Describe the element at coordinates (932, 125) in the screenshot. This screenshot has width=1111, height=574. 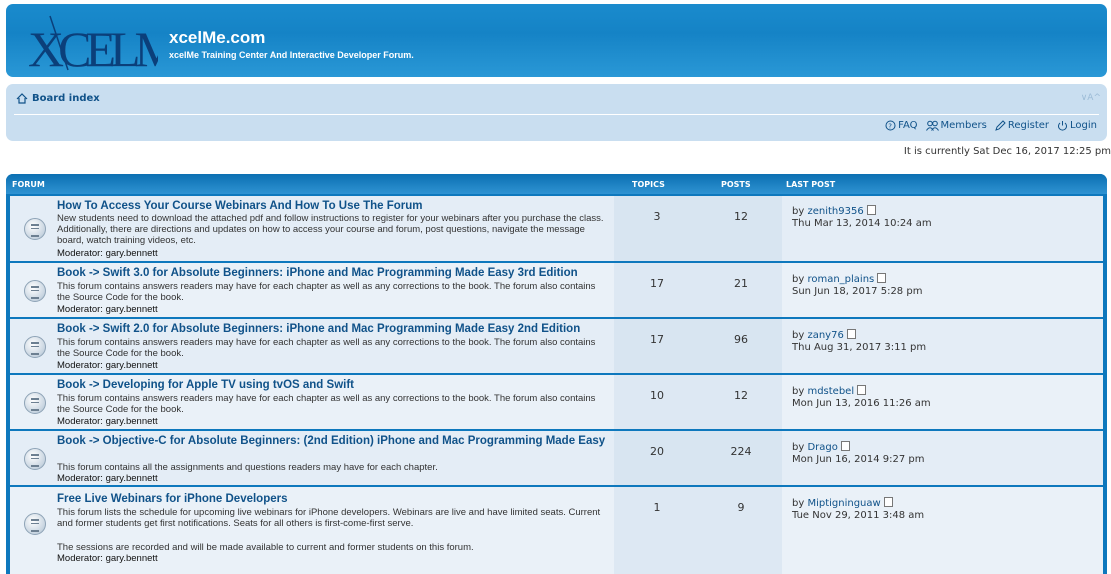
I see `members-icon` at that location.